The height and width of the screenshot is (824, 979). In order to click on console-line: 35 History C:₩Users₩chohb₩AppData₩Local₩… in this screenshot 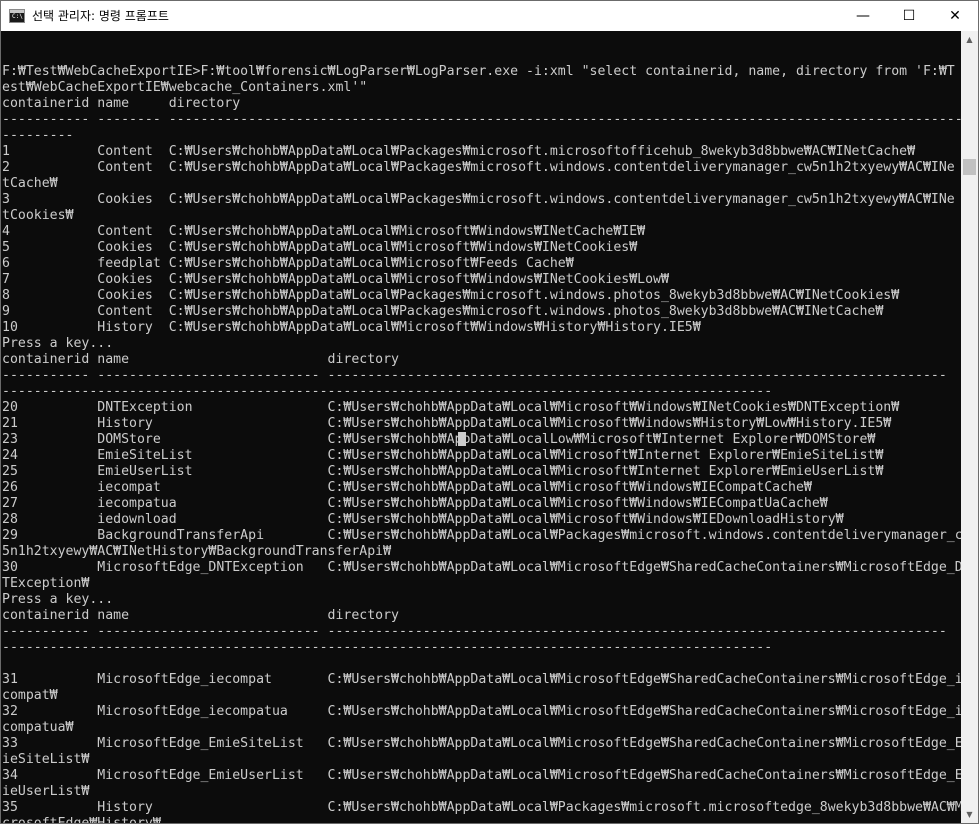, I will do `click(481, 807)`.